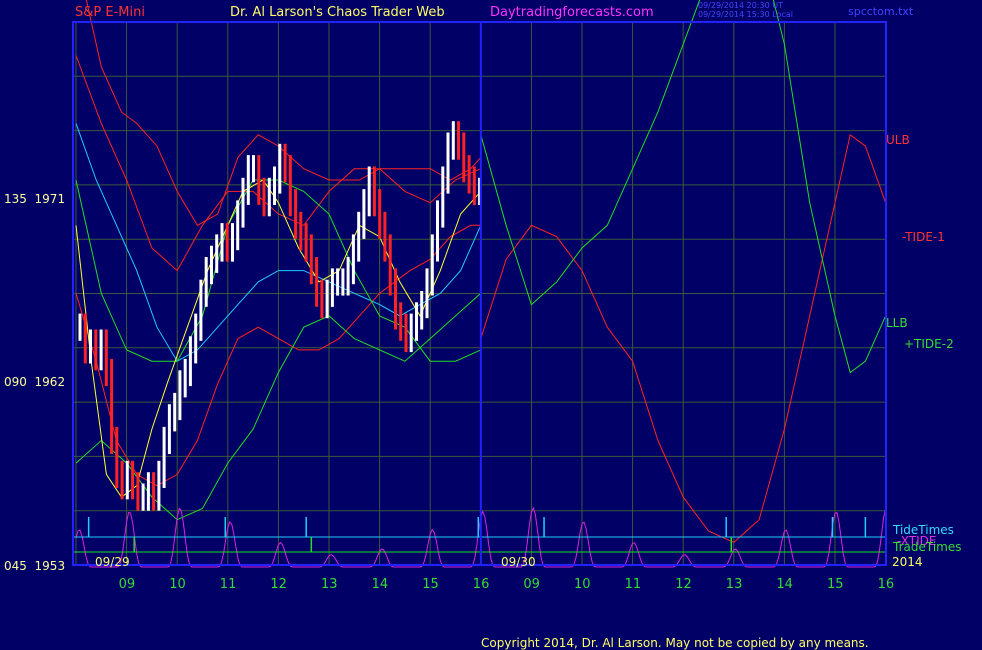 This screenshot has width=982, height=650. Describe the element at coordinates (897, 323) in the screenshot. I see `label-llb: LLB` at that location.